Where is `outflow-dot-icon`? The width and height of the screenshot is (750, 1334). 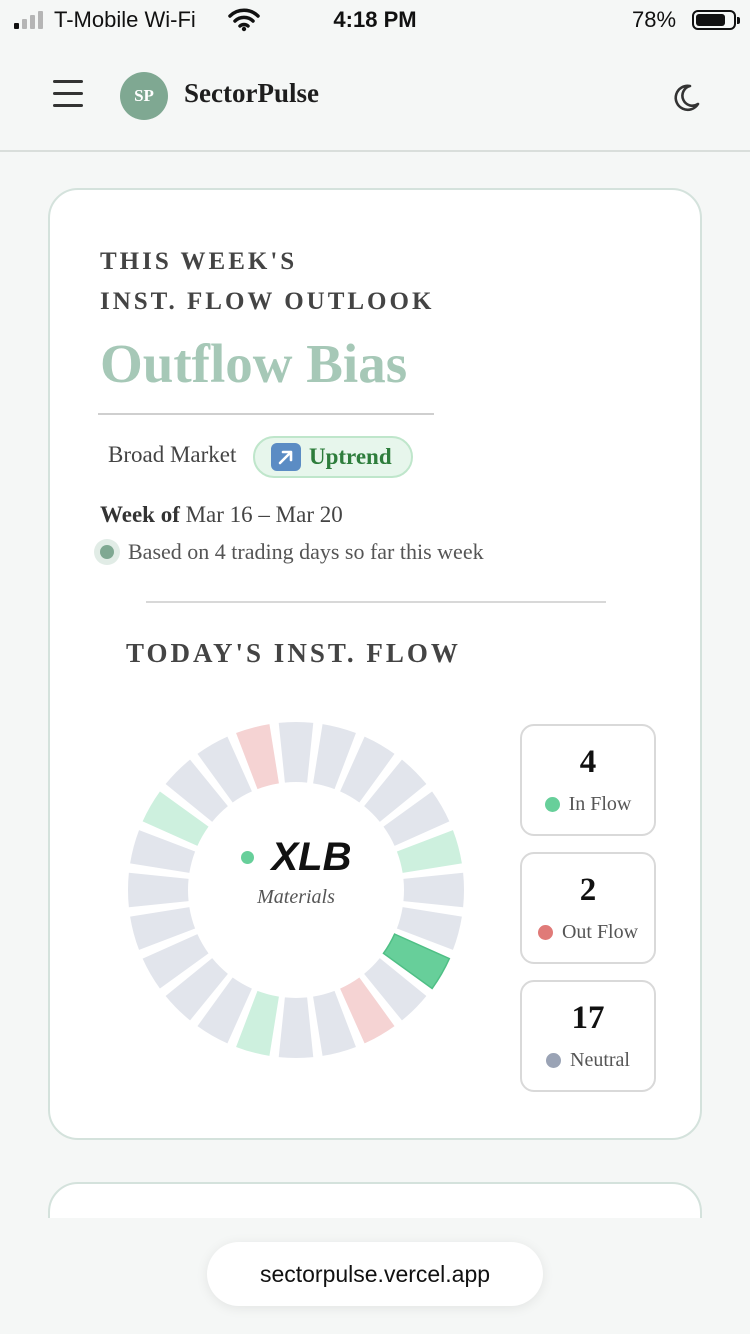
outflow-dot-icon is located at coordinates (545, 932).